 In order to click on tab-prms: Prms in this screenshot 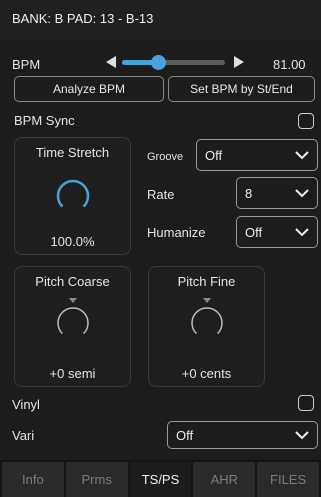, I will do `click(96, 479)`.